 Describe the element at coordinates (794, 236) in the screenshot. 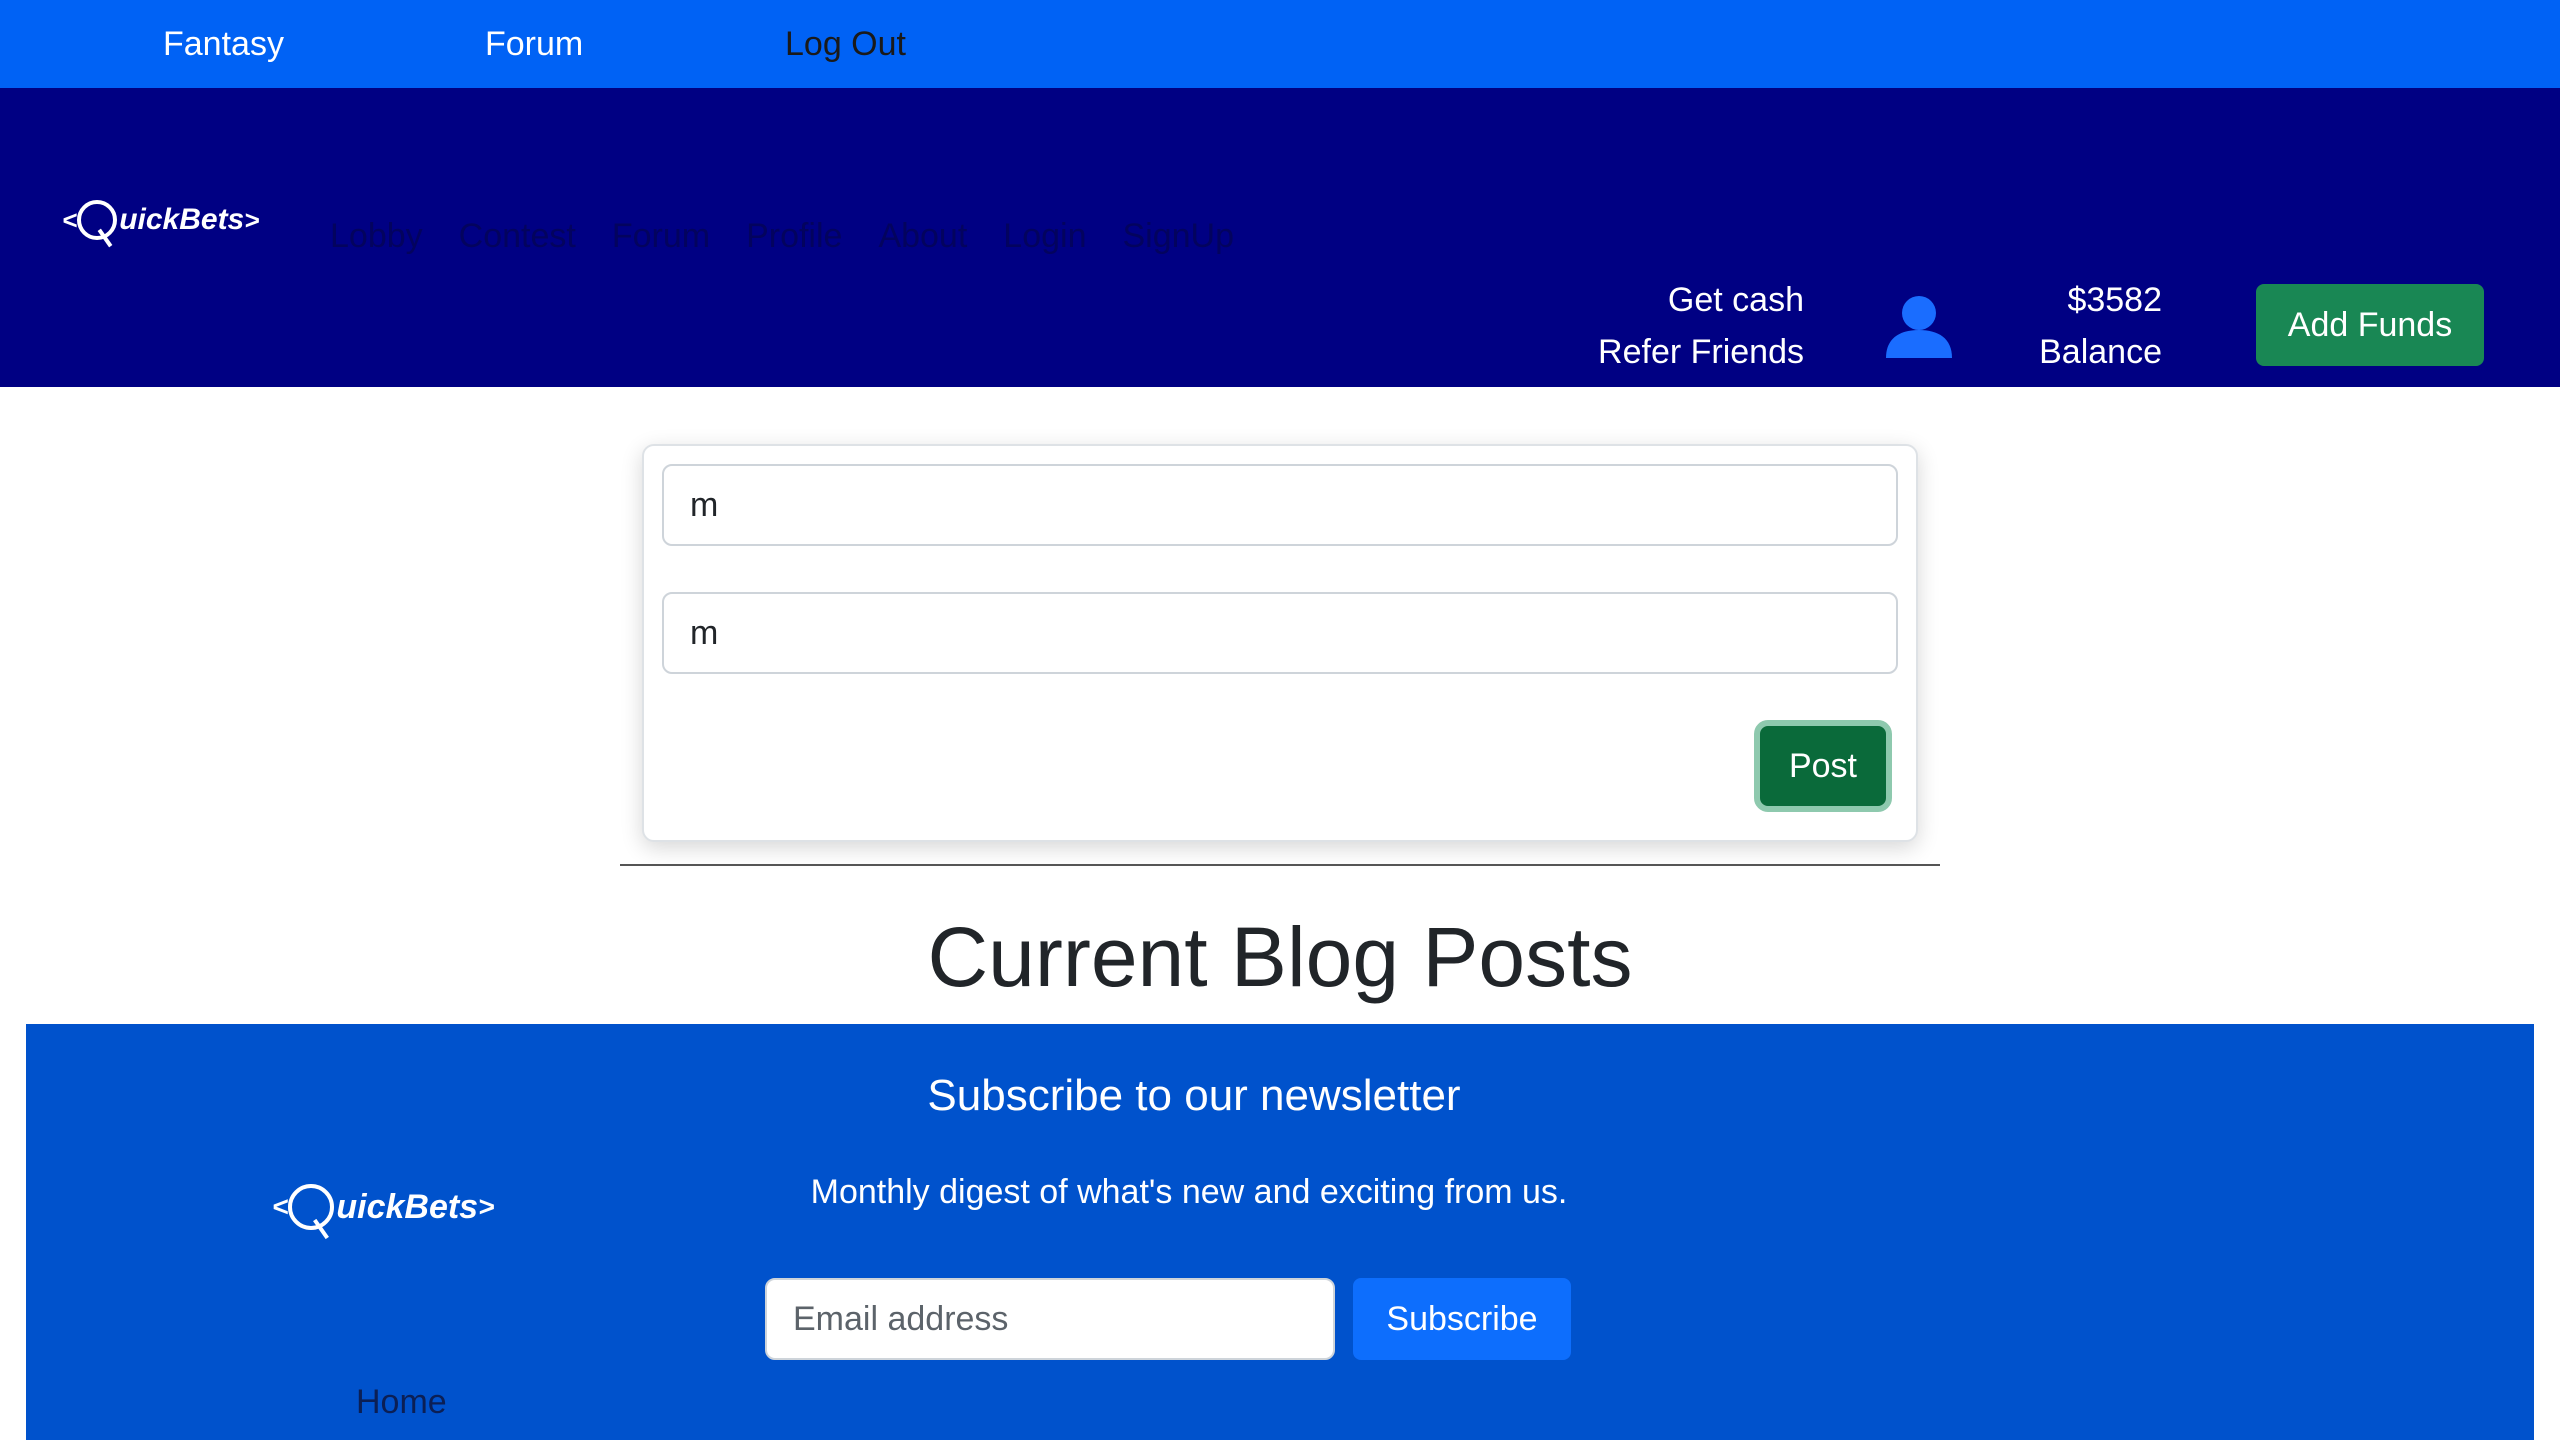

I see `nav-link-profile: Profile` at that location.